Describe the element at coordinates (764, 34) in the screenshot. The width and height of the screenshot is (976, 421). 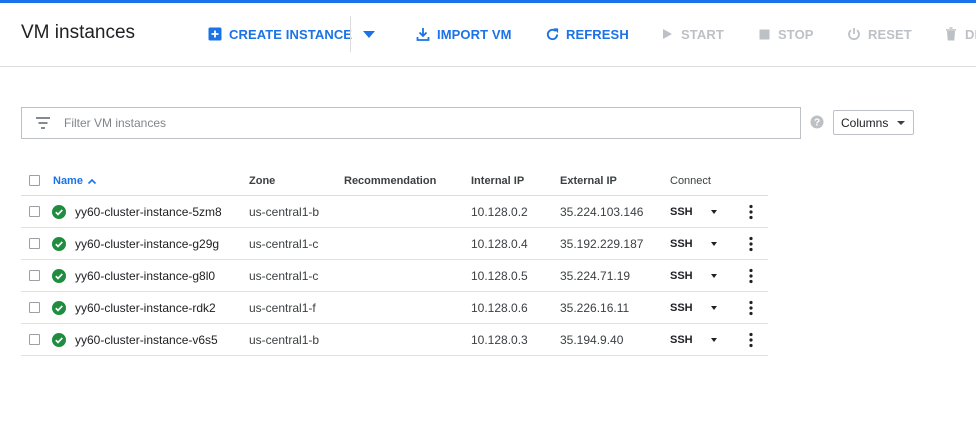
I see `stop-icon` at that location.